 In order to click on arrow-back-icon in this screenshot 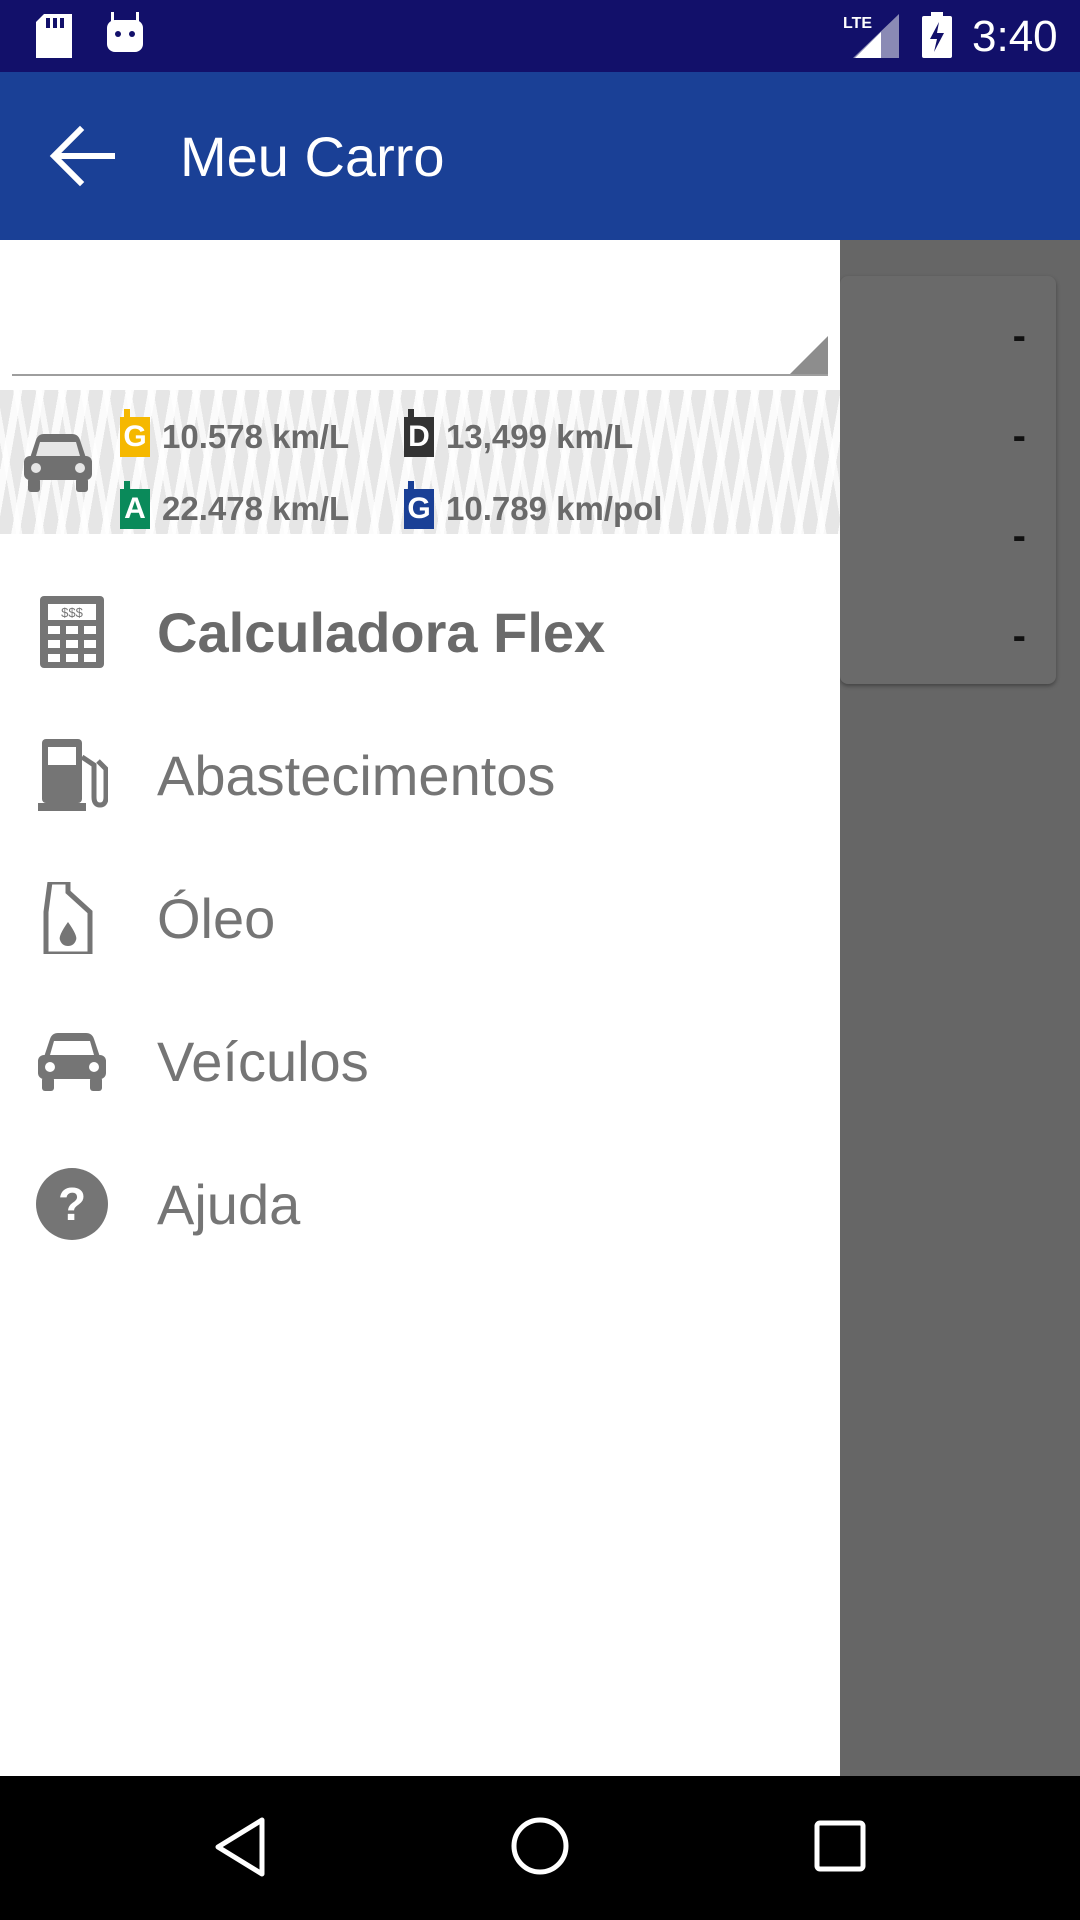, I will do `click(84, 156)`.